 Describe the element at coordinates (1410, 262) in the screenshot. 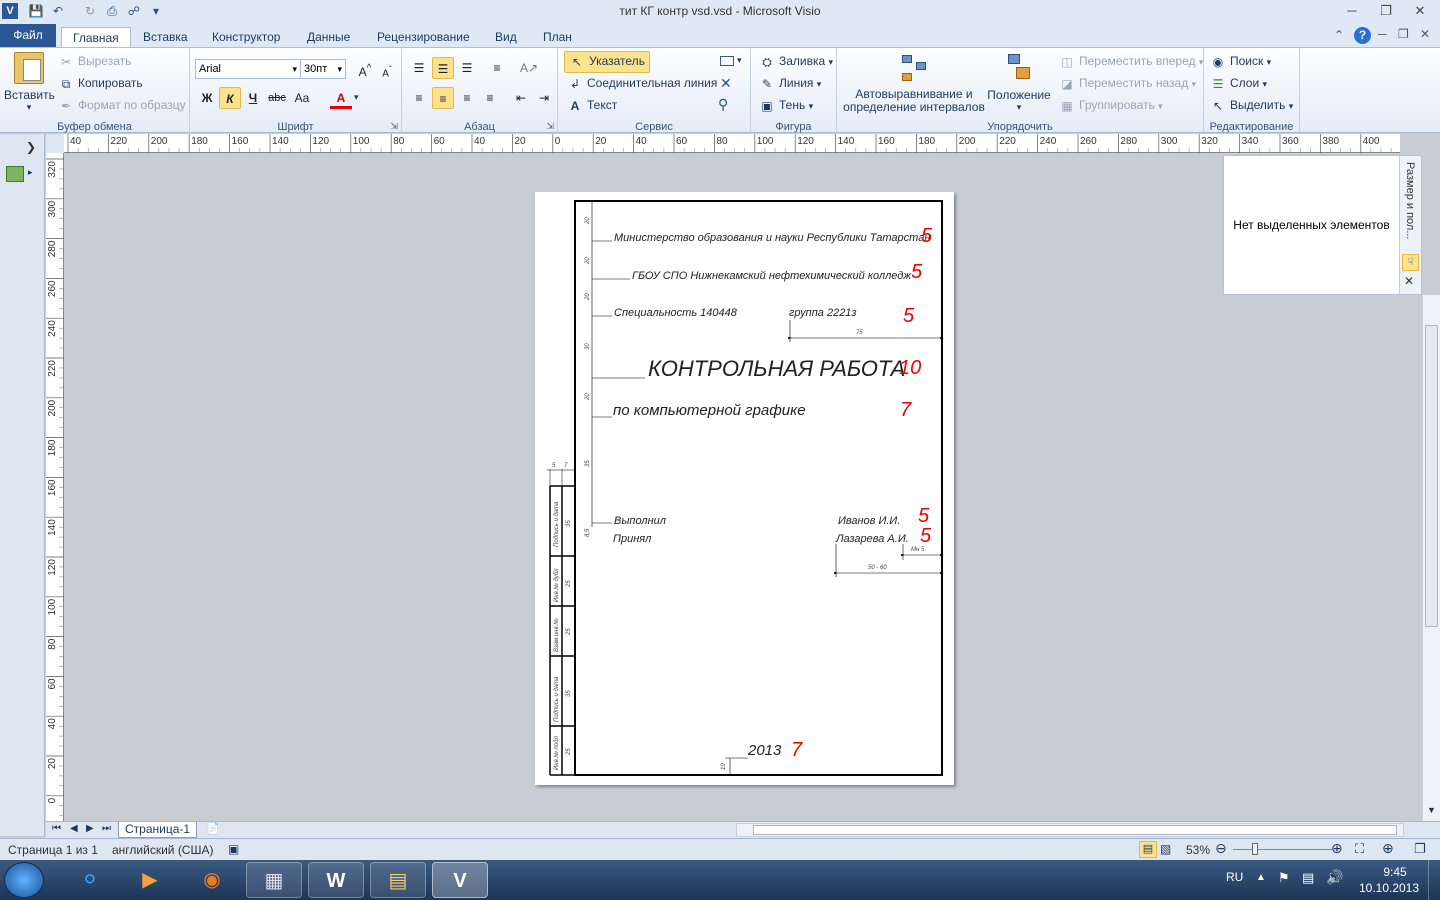

I see `pin-icon: ☟` at that location.